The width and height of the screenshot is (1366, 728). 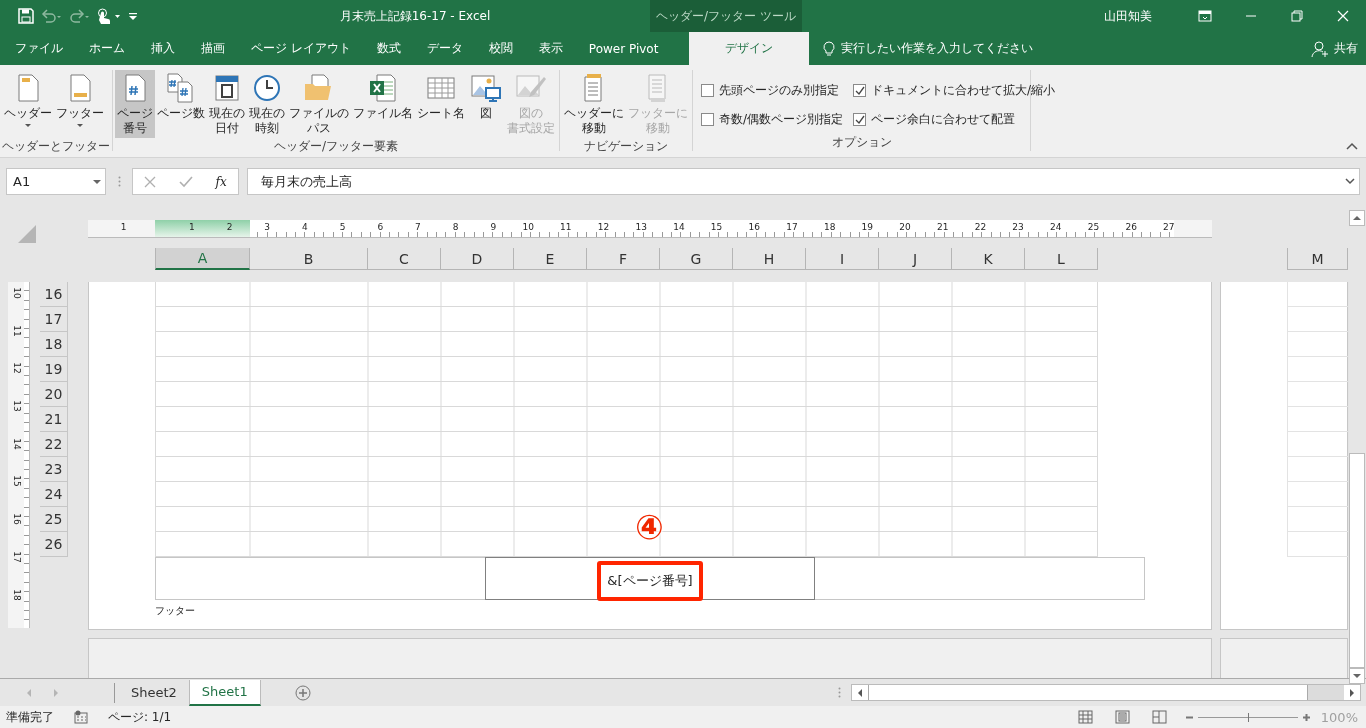 I want to click on footer-area: &[ページ番号], so click(x=650, y=578).